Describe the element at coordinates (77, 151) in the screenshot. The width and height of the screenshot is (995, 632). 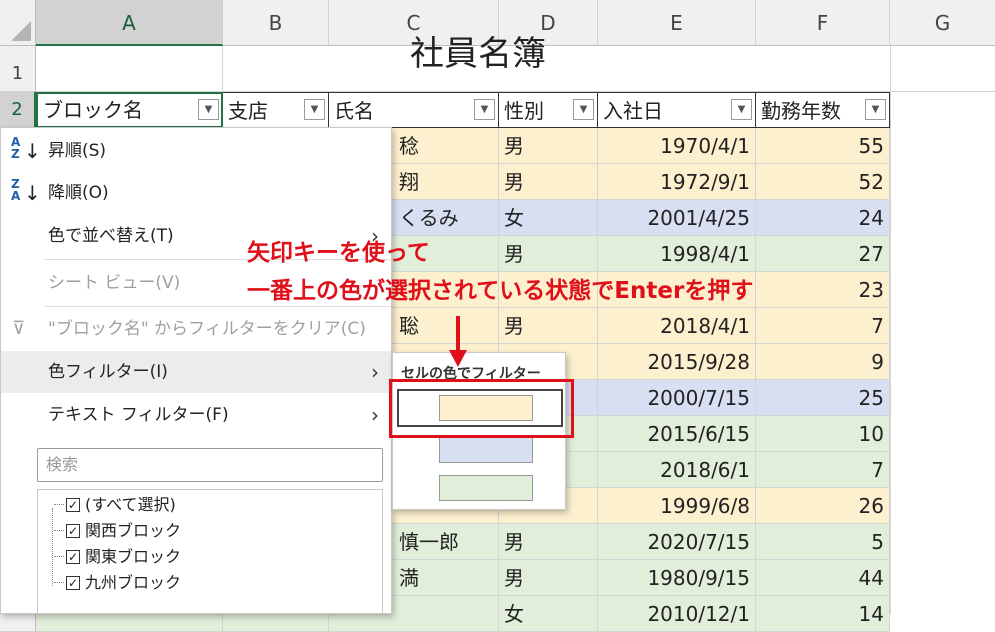
I see `sort-ascending-label: 昇順(S)` at that location.